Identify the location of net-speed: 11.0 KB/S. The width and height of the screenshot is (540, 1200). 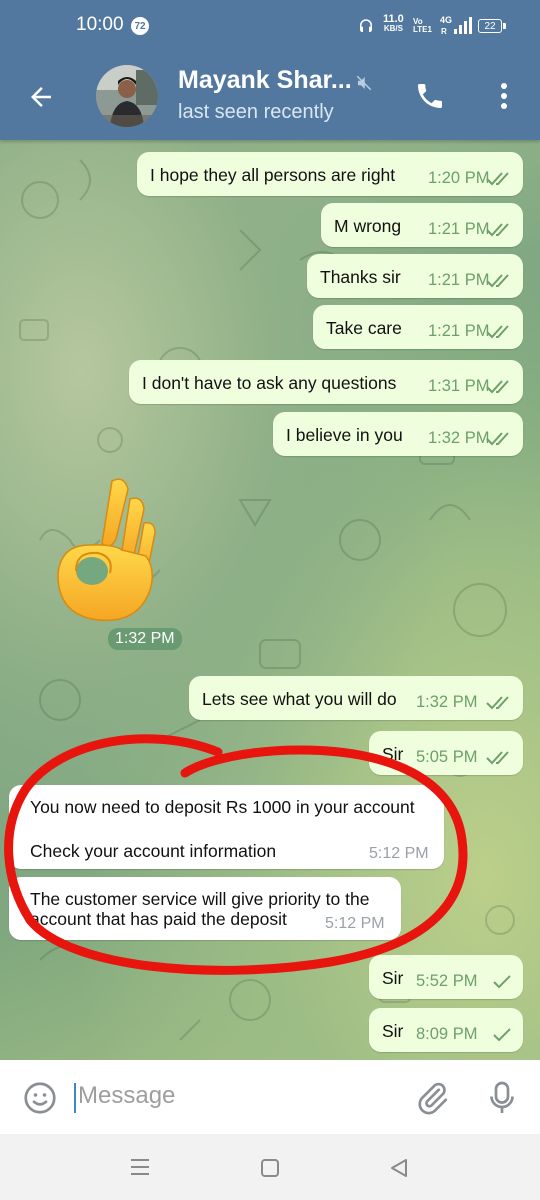
(393, 23).